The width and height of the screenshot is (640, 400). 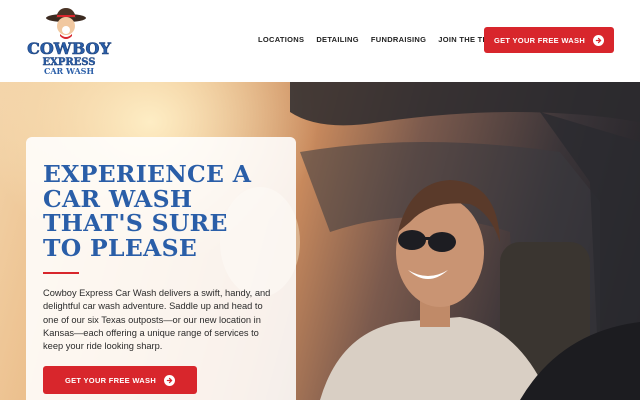 I want to click on nav-item-locations: LOCATIONS, so click(x=281, y=39).